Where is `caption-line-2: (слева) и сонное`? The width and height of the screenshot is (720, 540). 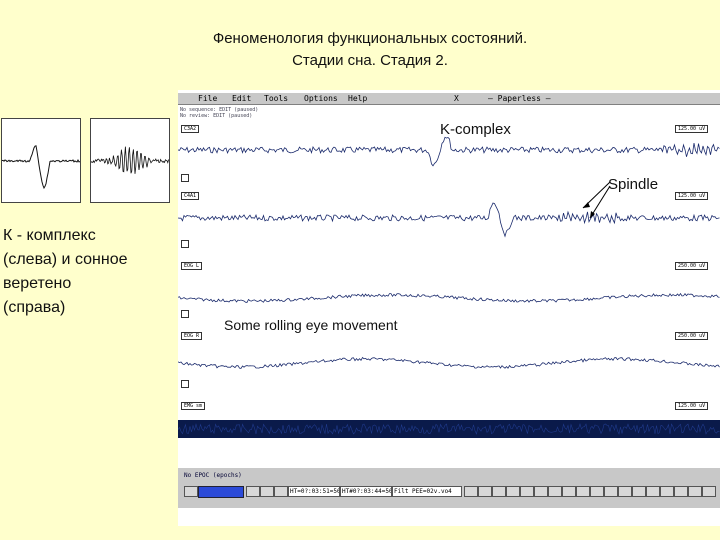
caption-line-2: (слева) и сонное is located at coordinates (65, 259).